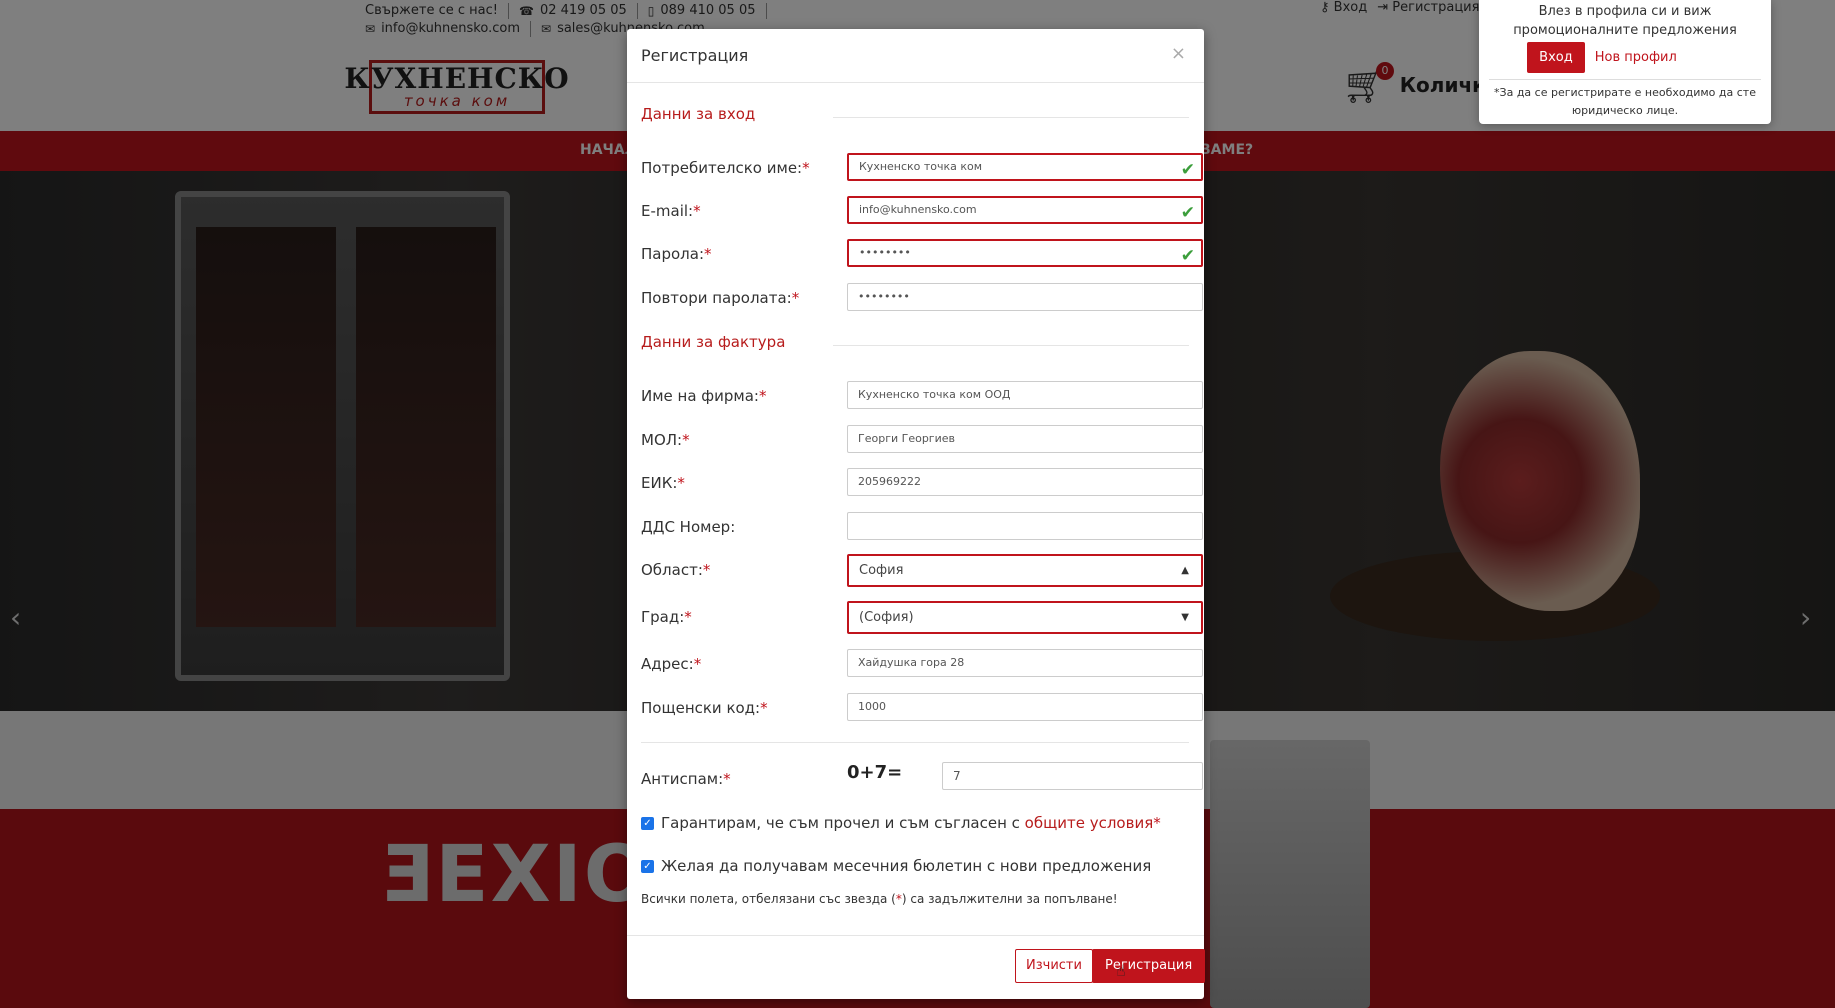 The height and width of the screenshot is (1008, 1835). What do you see at coordinates (688, 527) in the screenshot?
I see `vat-label: ДДС Номер:` at bounding box center [688, 527].